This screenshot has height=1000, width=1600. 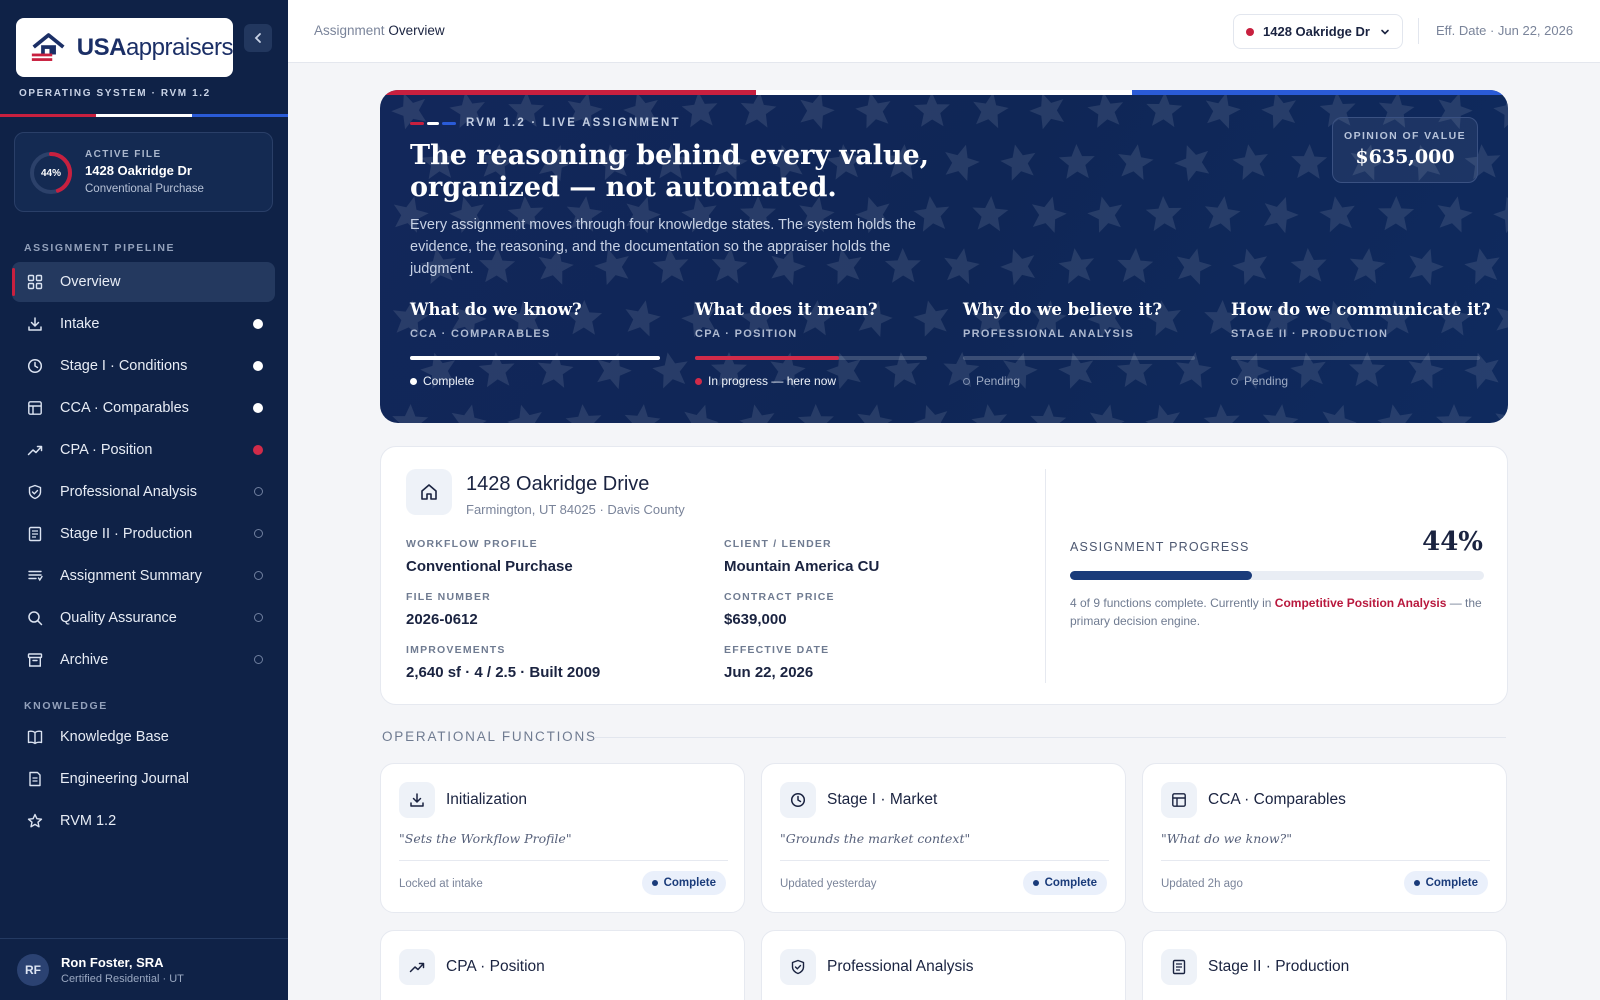 What do you see at coordinates (746, 334) in the screenshot?
I see `stage-subtitle: CPA · POSITION` at bounding box center [746, 334].